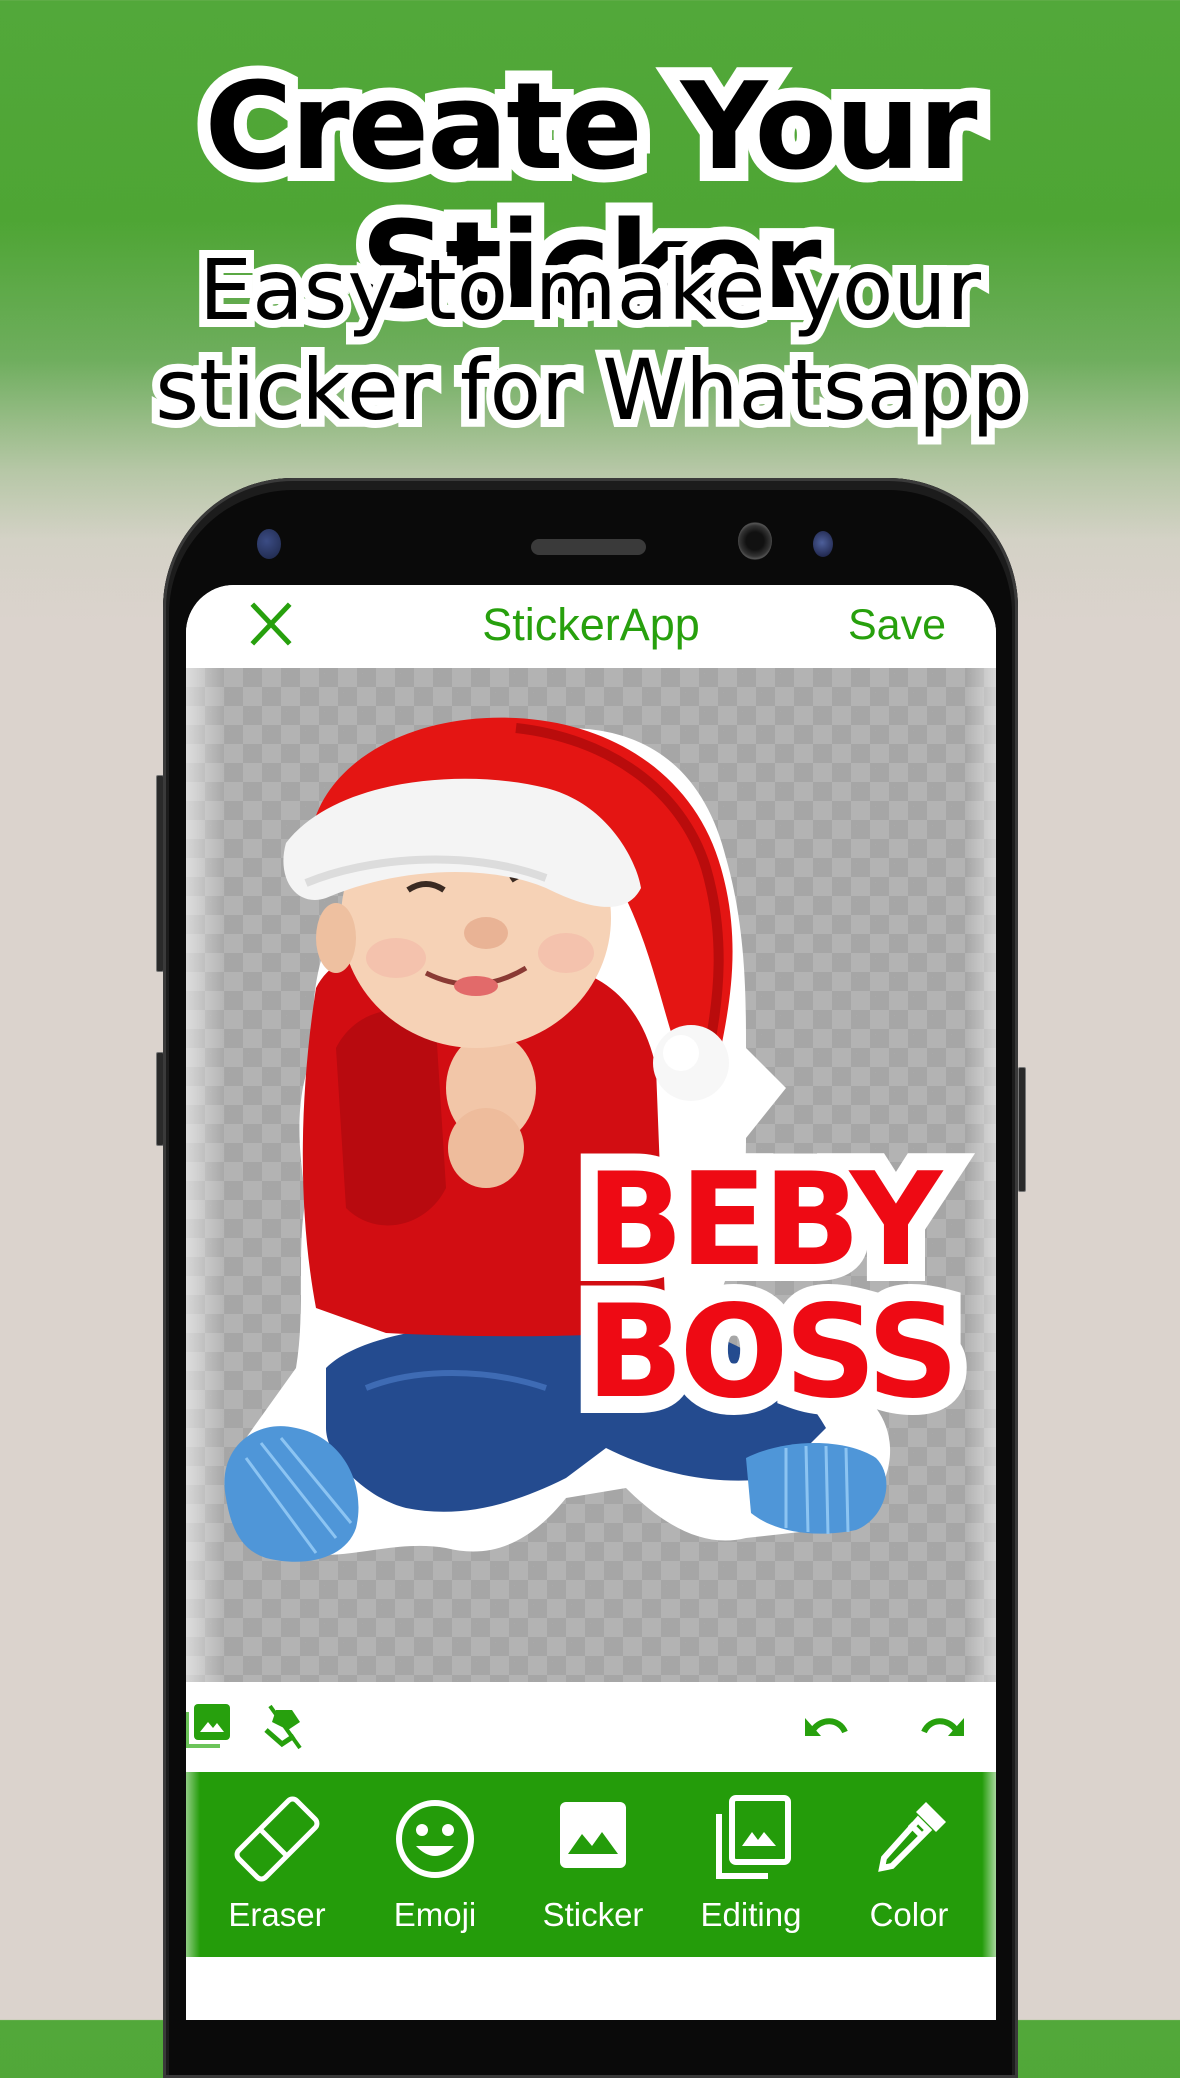 The height and width of the screenshot is (2078, 1180). Describe the element at coordinates (277, 1839) in the screenshot. I see `eraser-icon` at that location.